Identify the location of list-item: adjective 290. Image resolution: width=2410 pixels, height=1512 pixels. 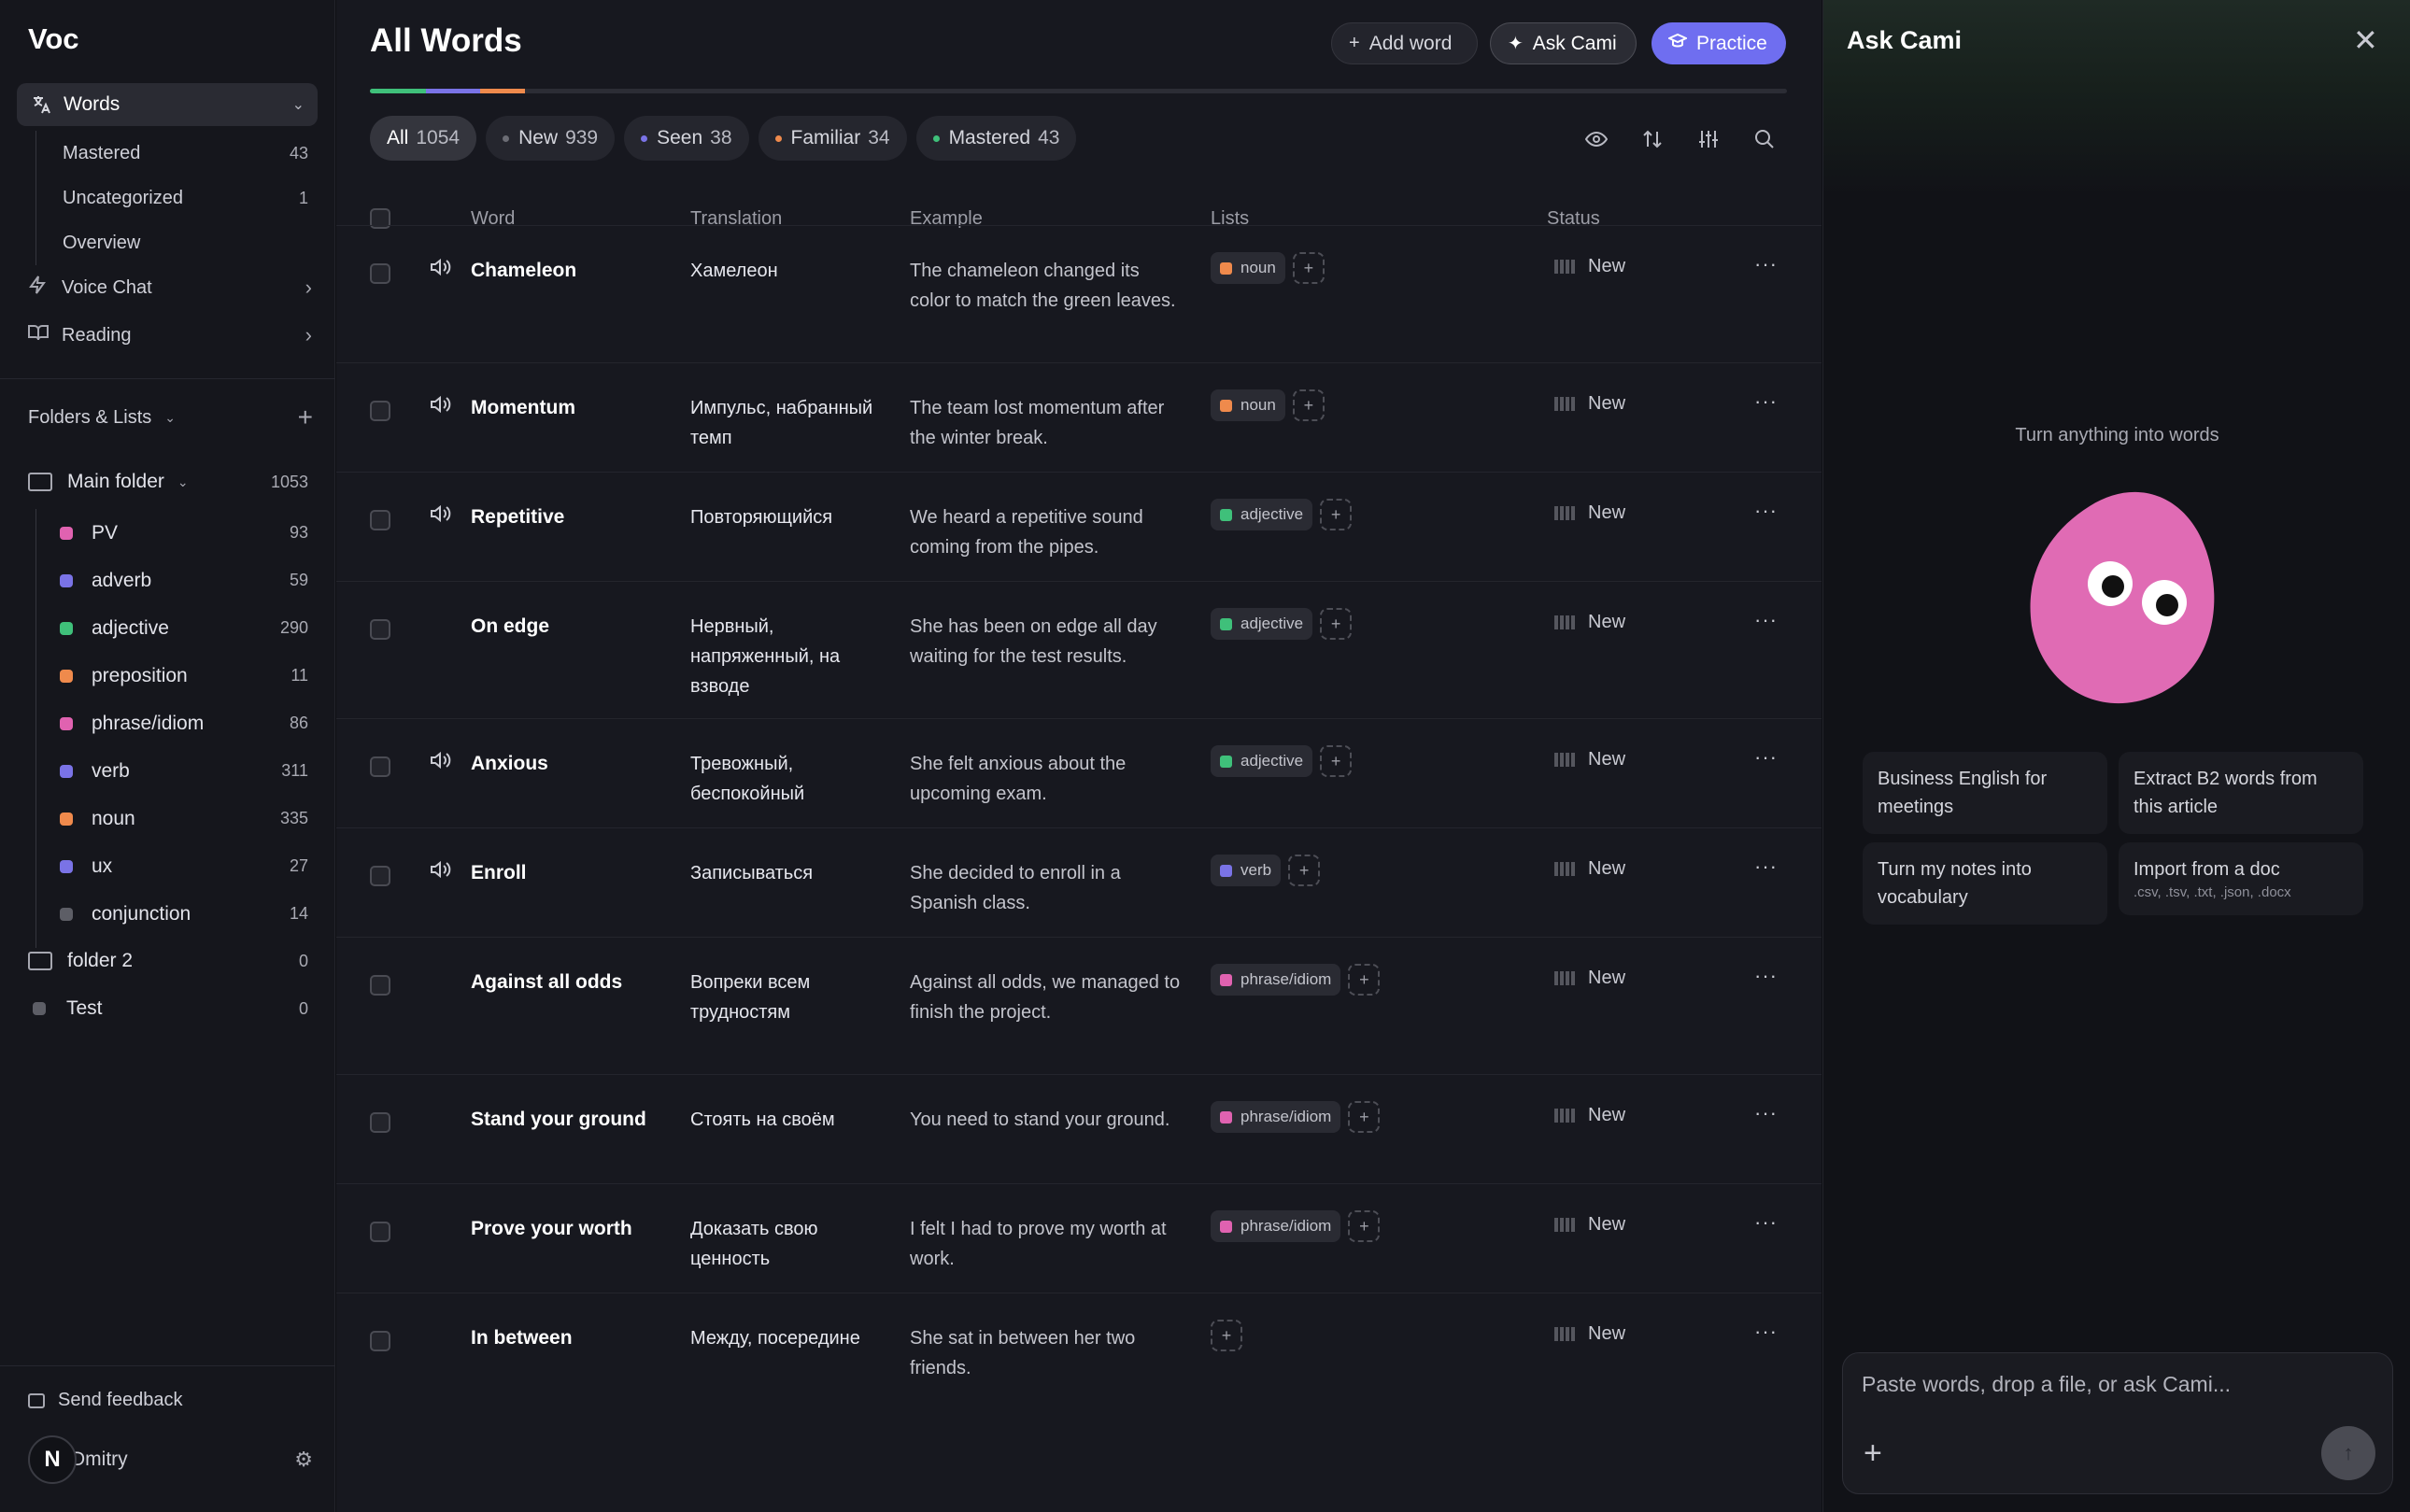
(172, 628).